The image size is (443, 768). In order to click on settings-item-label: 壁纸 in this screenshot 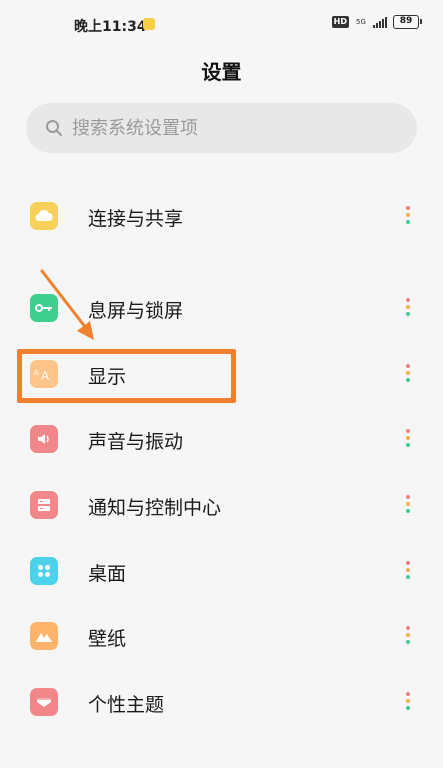, I will do `click(107, 639)`.